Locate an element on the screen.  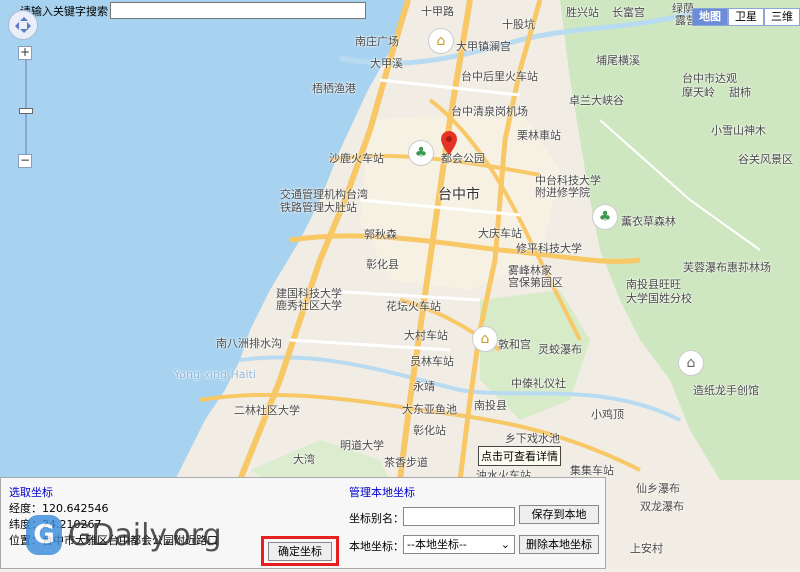
map-type-switcher: 地图 卫星 三维 is located at coordinates (746, 17).